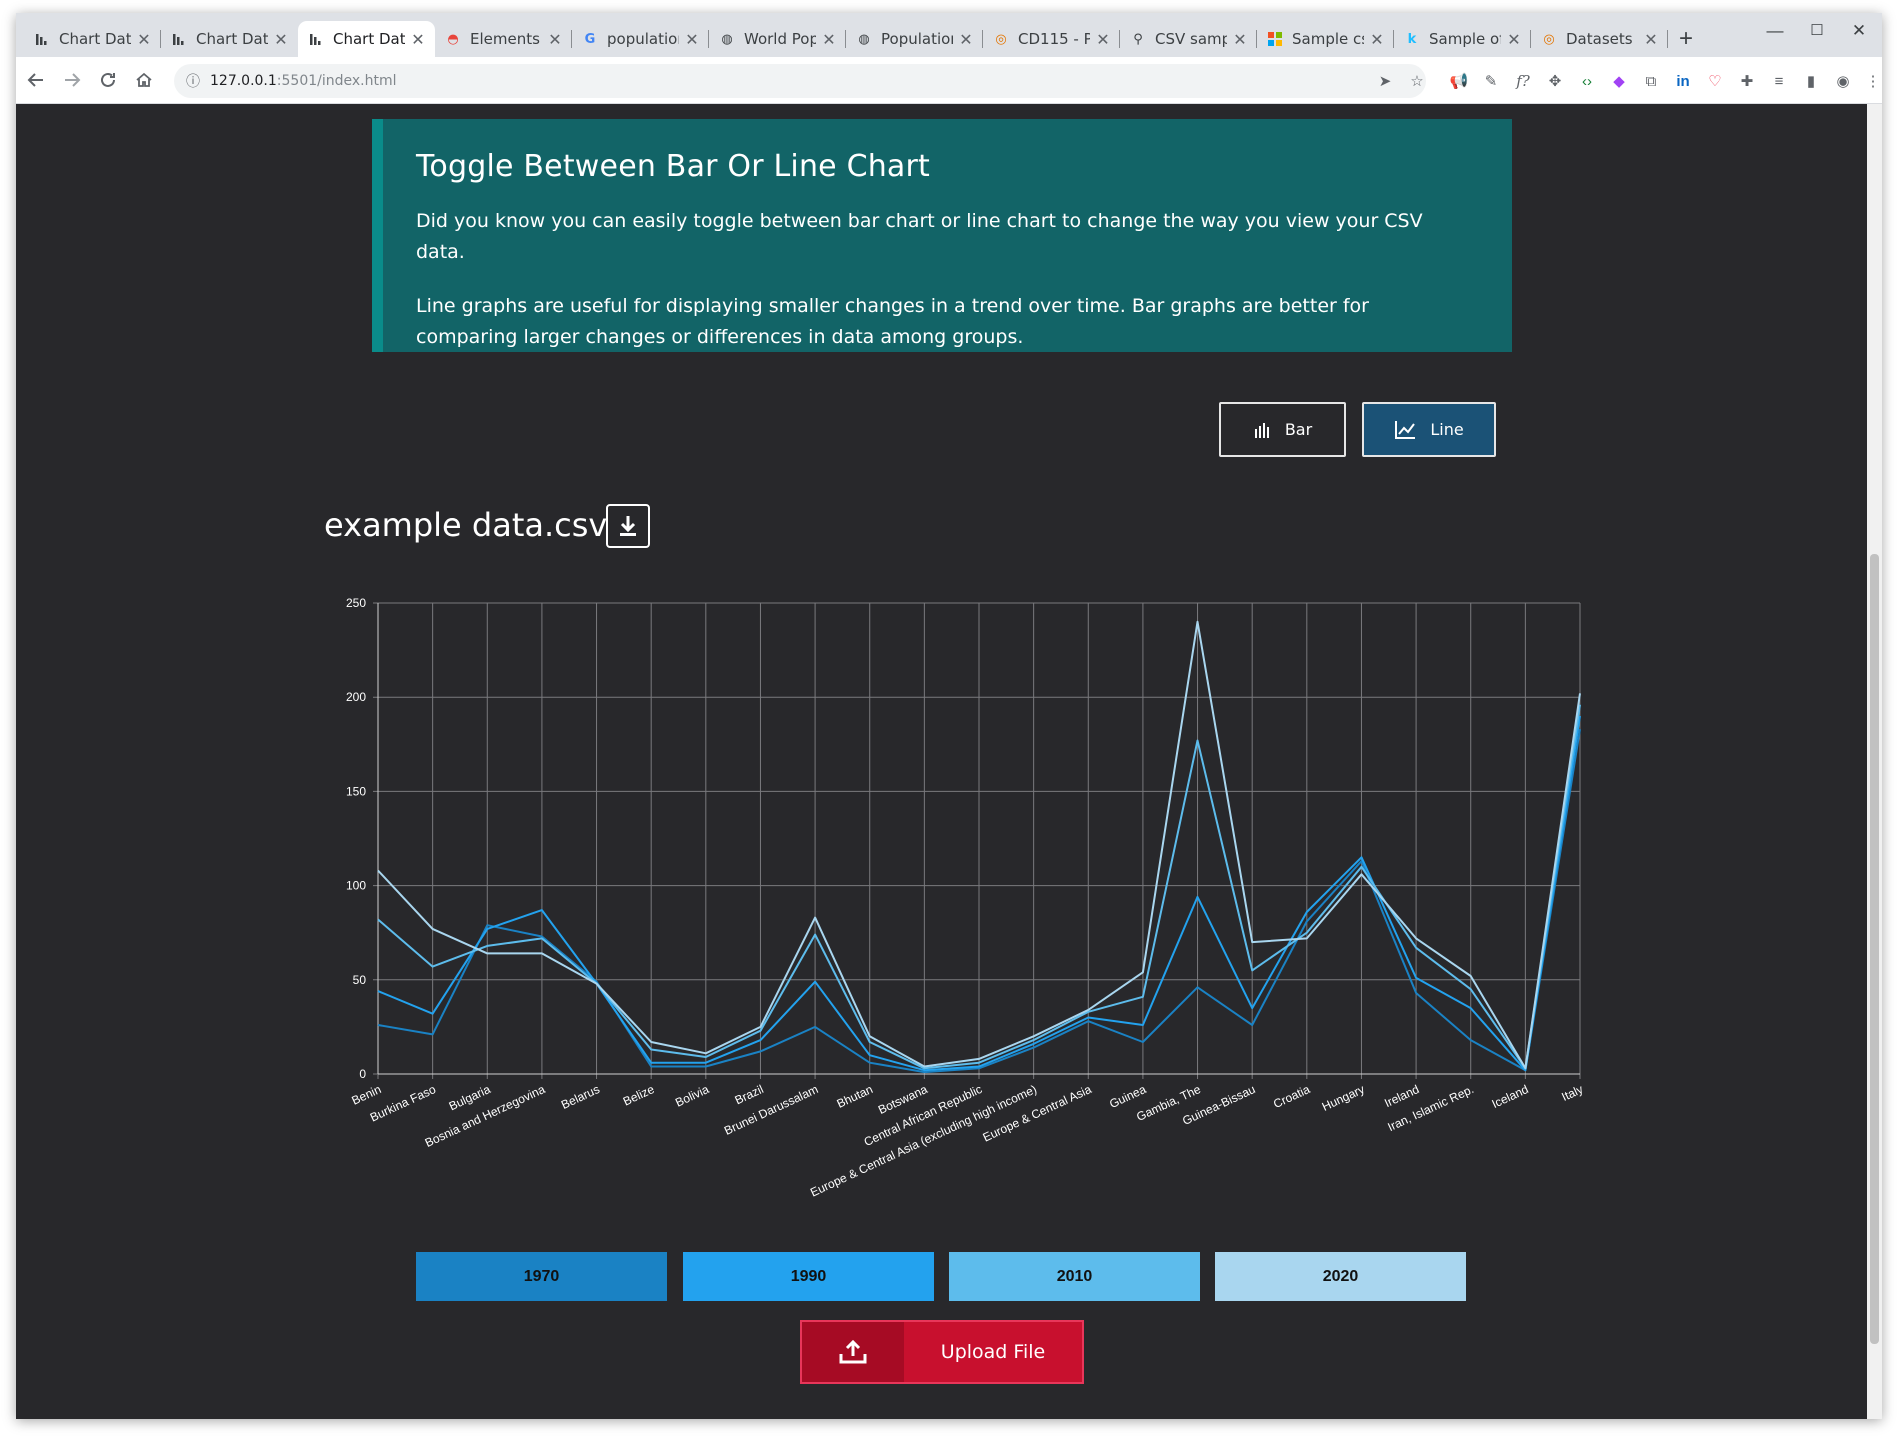  I want to click on tab-label: Sample of, so click(1465, 39).